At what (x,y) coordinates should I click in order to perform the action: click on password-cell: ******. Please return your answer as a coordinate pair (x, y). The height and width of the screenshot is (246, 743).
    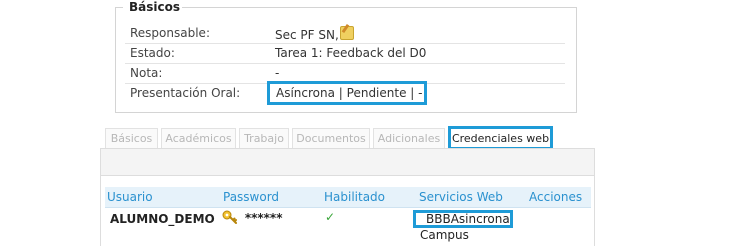
    Looking at the image, I should click on (252, 217).